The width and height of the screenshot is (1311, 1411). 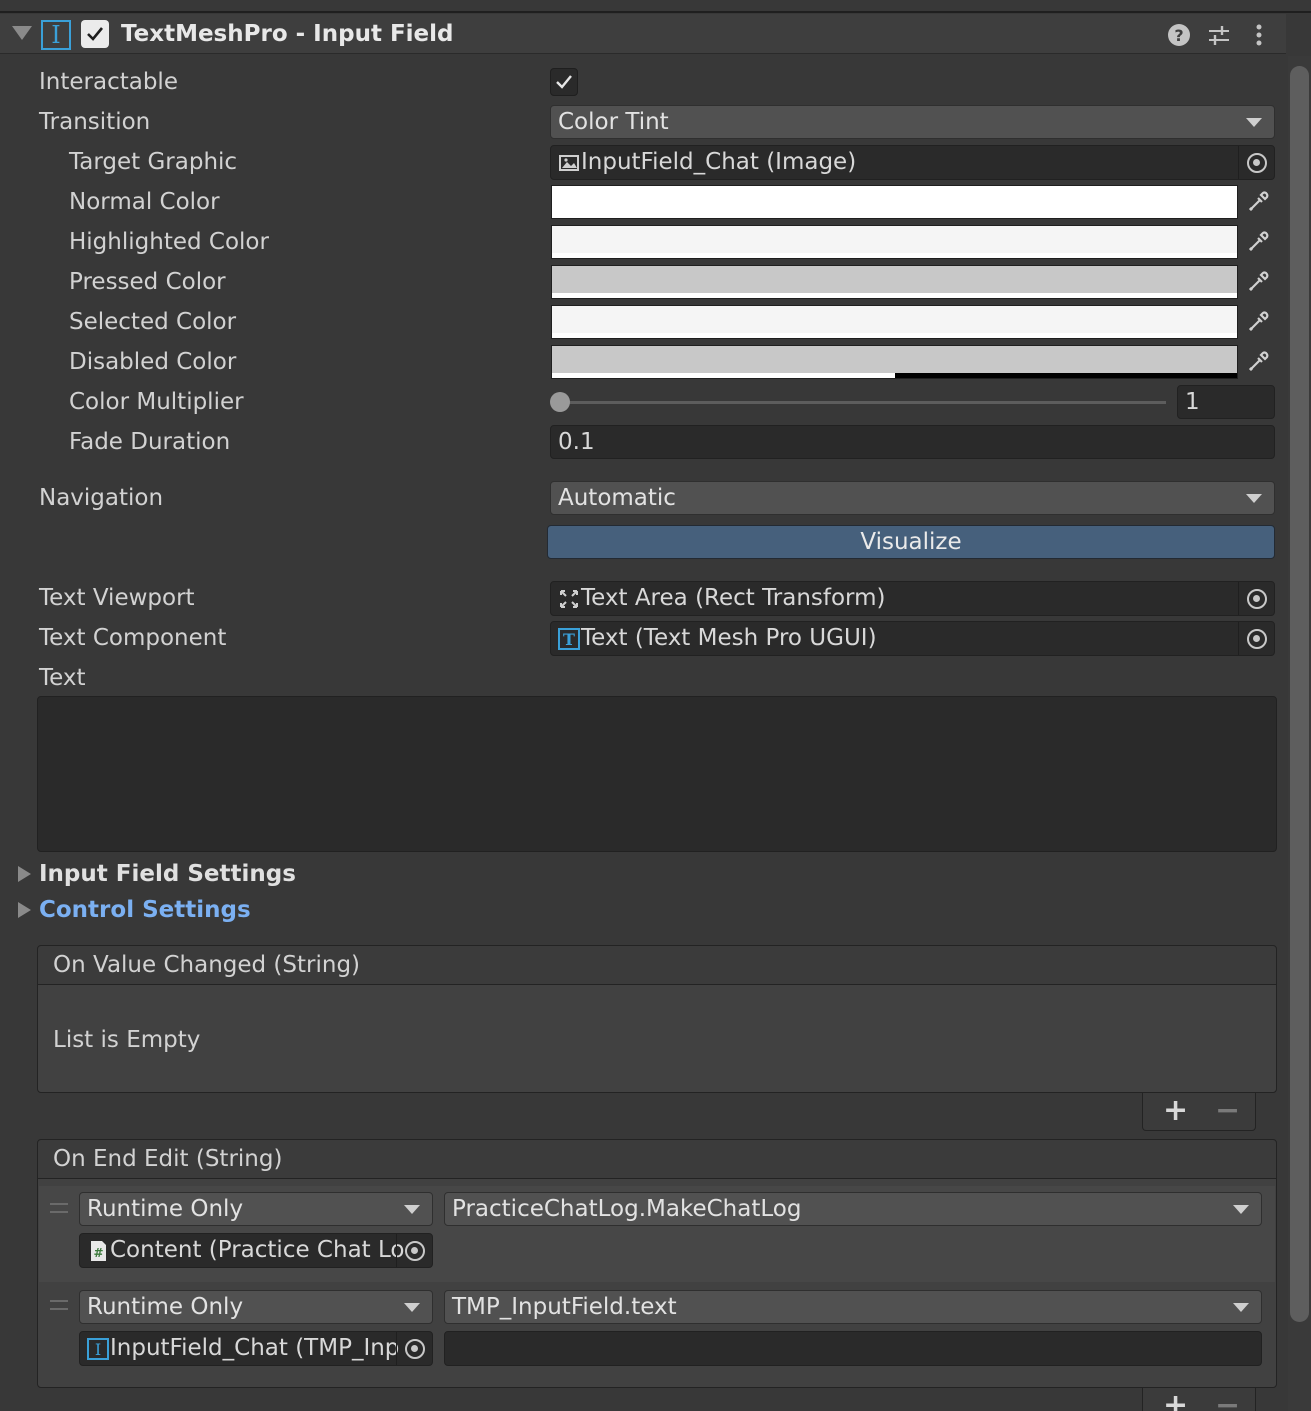 What do you see at coordinates (894, 282) in the screenshot?
I see `pressed-color-swatch` at bounding box center [894, 282].